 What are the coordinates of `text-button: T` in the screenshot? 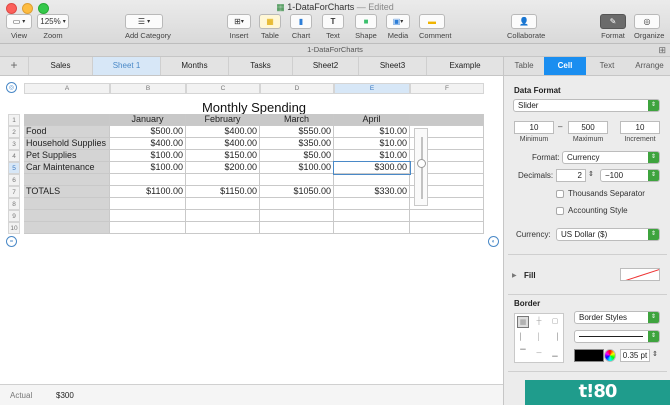 It's located at (333, 21).